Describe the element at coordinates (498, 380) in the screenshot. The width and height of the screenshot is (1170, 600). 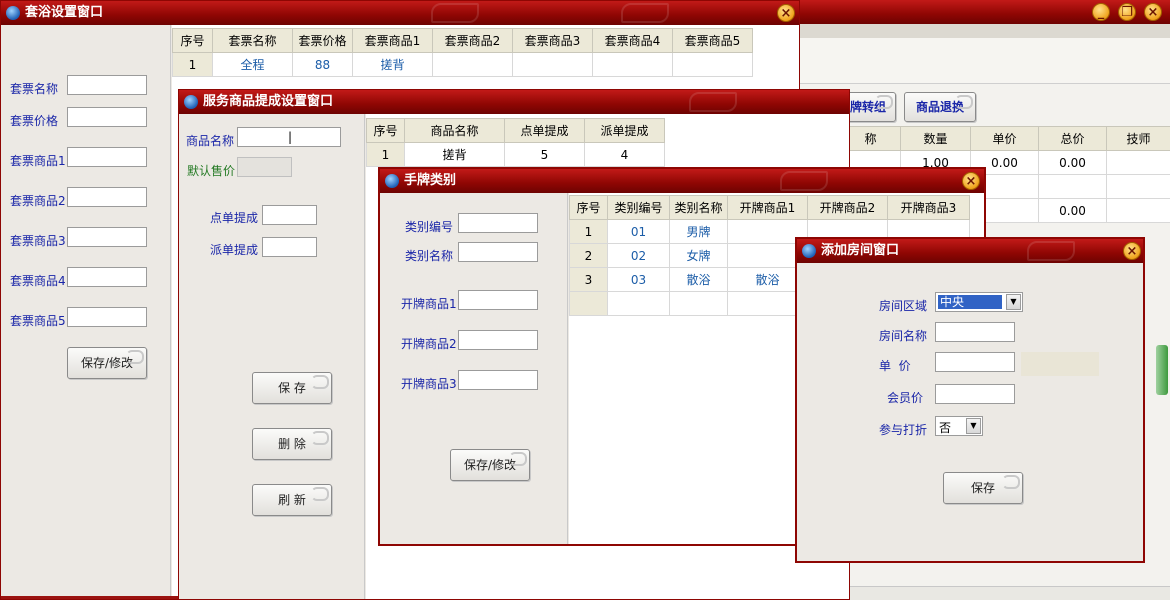
I see `open-item-3-input` at that location.